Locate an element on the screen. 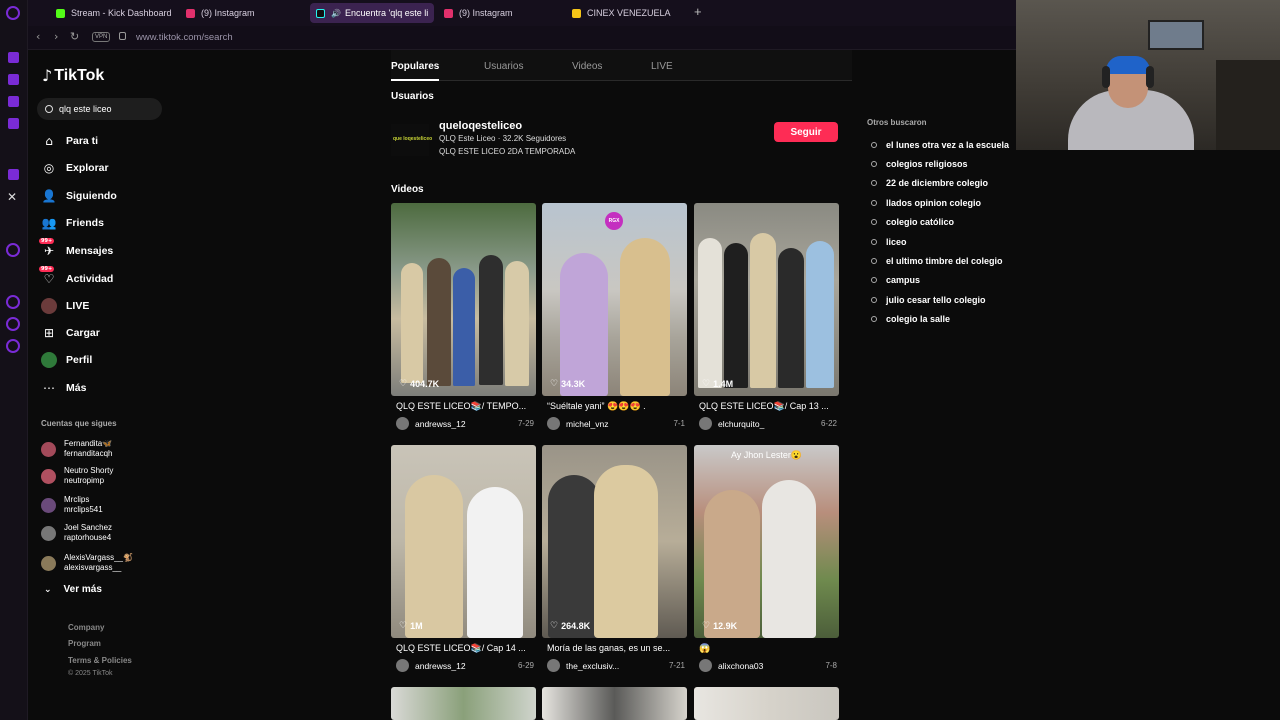  vpn-badge: VPN is located at coordinates (101, 37).